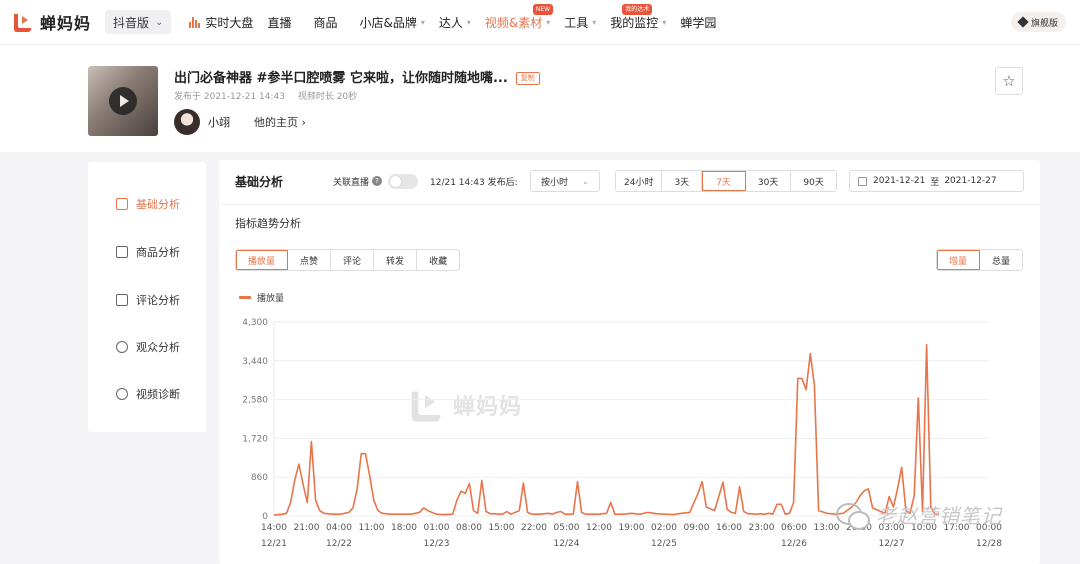  What do you see at coordinates (762, 528) in the screenshot?
I see `x-tick-label: 23:00` at bounding box center [762, 528].